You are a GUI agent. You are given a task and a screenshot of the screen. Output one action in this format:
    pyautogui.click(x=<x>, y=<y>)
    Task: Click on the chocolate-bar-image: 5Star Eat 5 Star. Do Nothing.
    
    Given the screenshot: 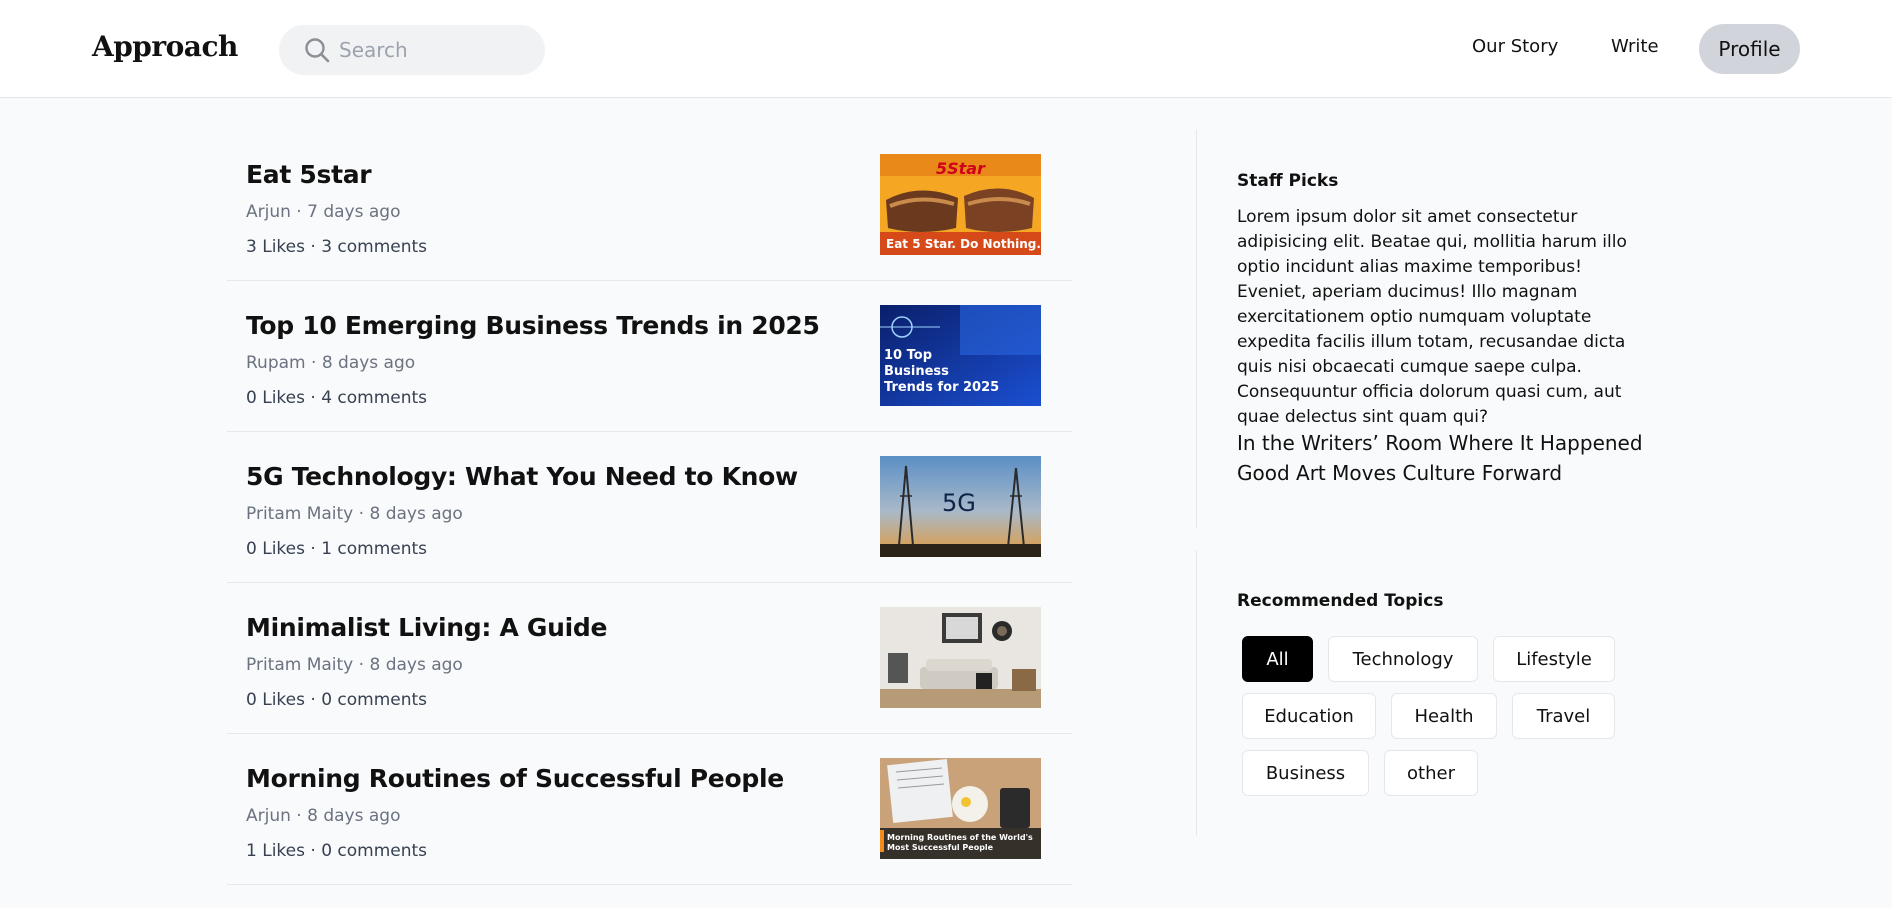 What is the action you would take?
    pyautogui.click(x=960, y=204)
    